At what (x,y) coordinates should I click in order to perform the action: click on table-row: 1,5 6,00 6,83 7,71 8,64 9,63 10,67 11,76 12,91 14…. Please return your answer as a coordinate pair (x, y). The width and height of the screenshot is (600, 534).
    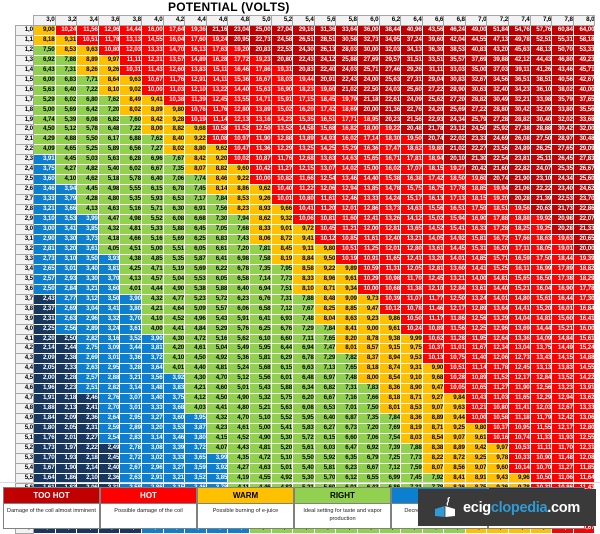
    Looking at the image, I should click on (305, 80).